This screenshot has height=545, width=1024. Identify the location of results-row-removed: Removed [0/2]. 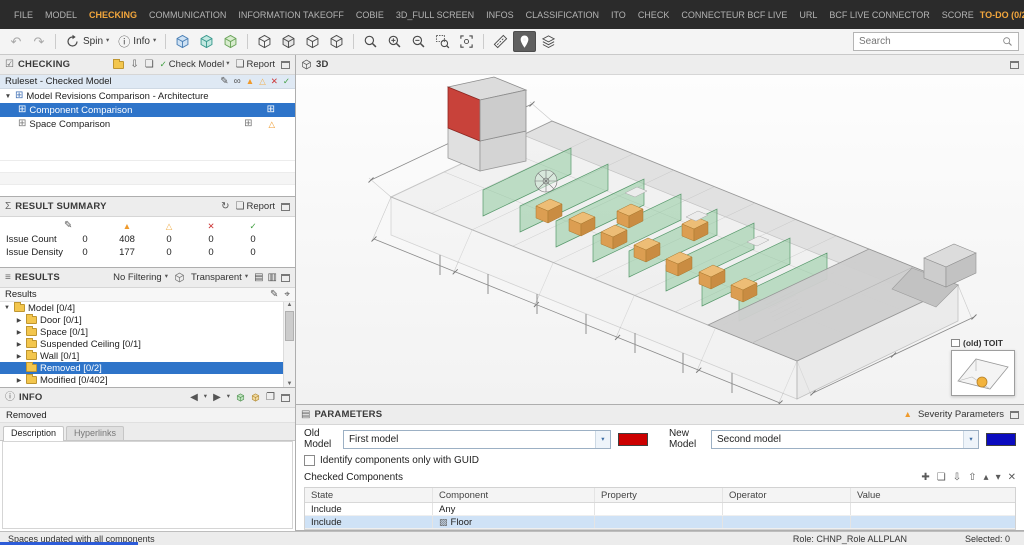
(141, 368).